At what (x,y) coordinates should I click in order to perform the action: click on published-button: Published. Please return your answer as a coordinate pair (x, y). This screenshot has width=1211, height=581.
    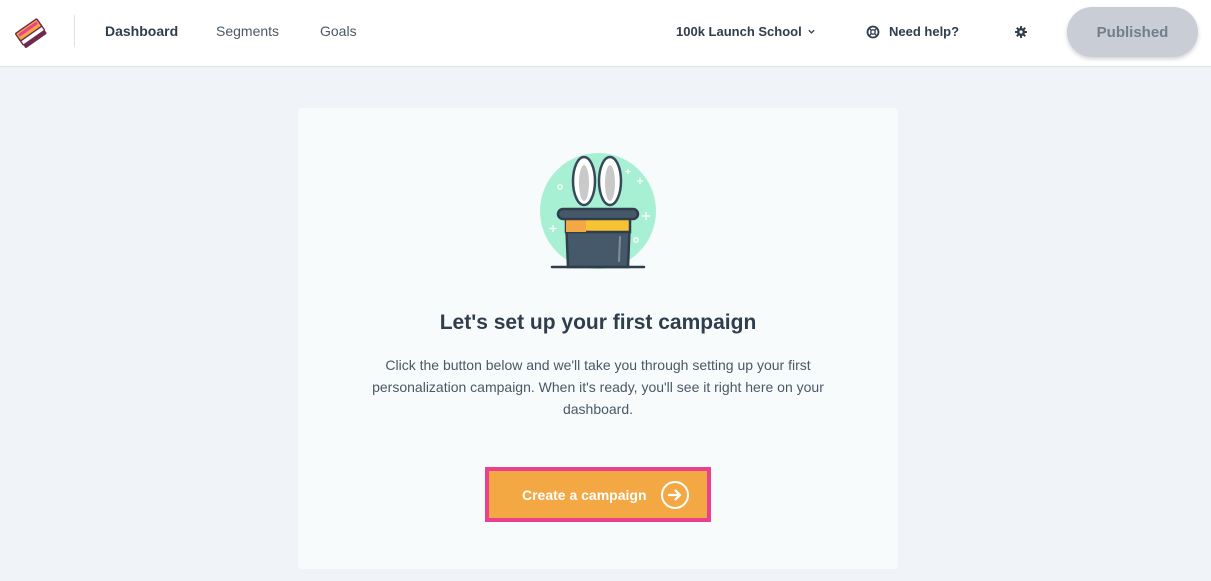
    Looking at the image, I should click on (1132, 32).